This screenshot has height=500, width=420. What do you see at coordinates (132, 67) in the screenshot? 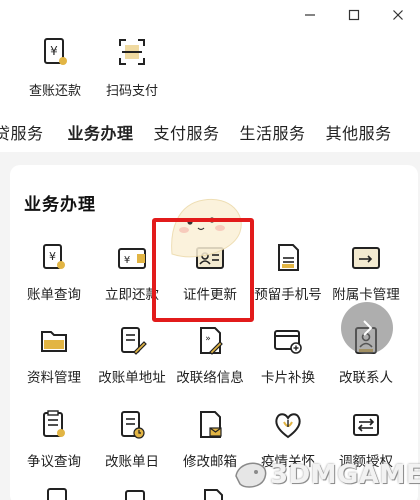
I see `quick-item-scan-pay: 扫码支付` at bounding box center [132, 67].